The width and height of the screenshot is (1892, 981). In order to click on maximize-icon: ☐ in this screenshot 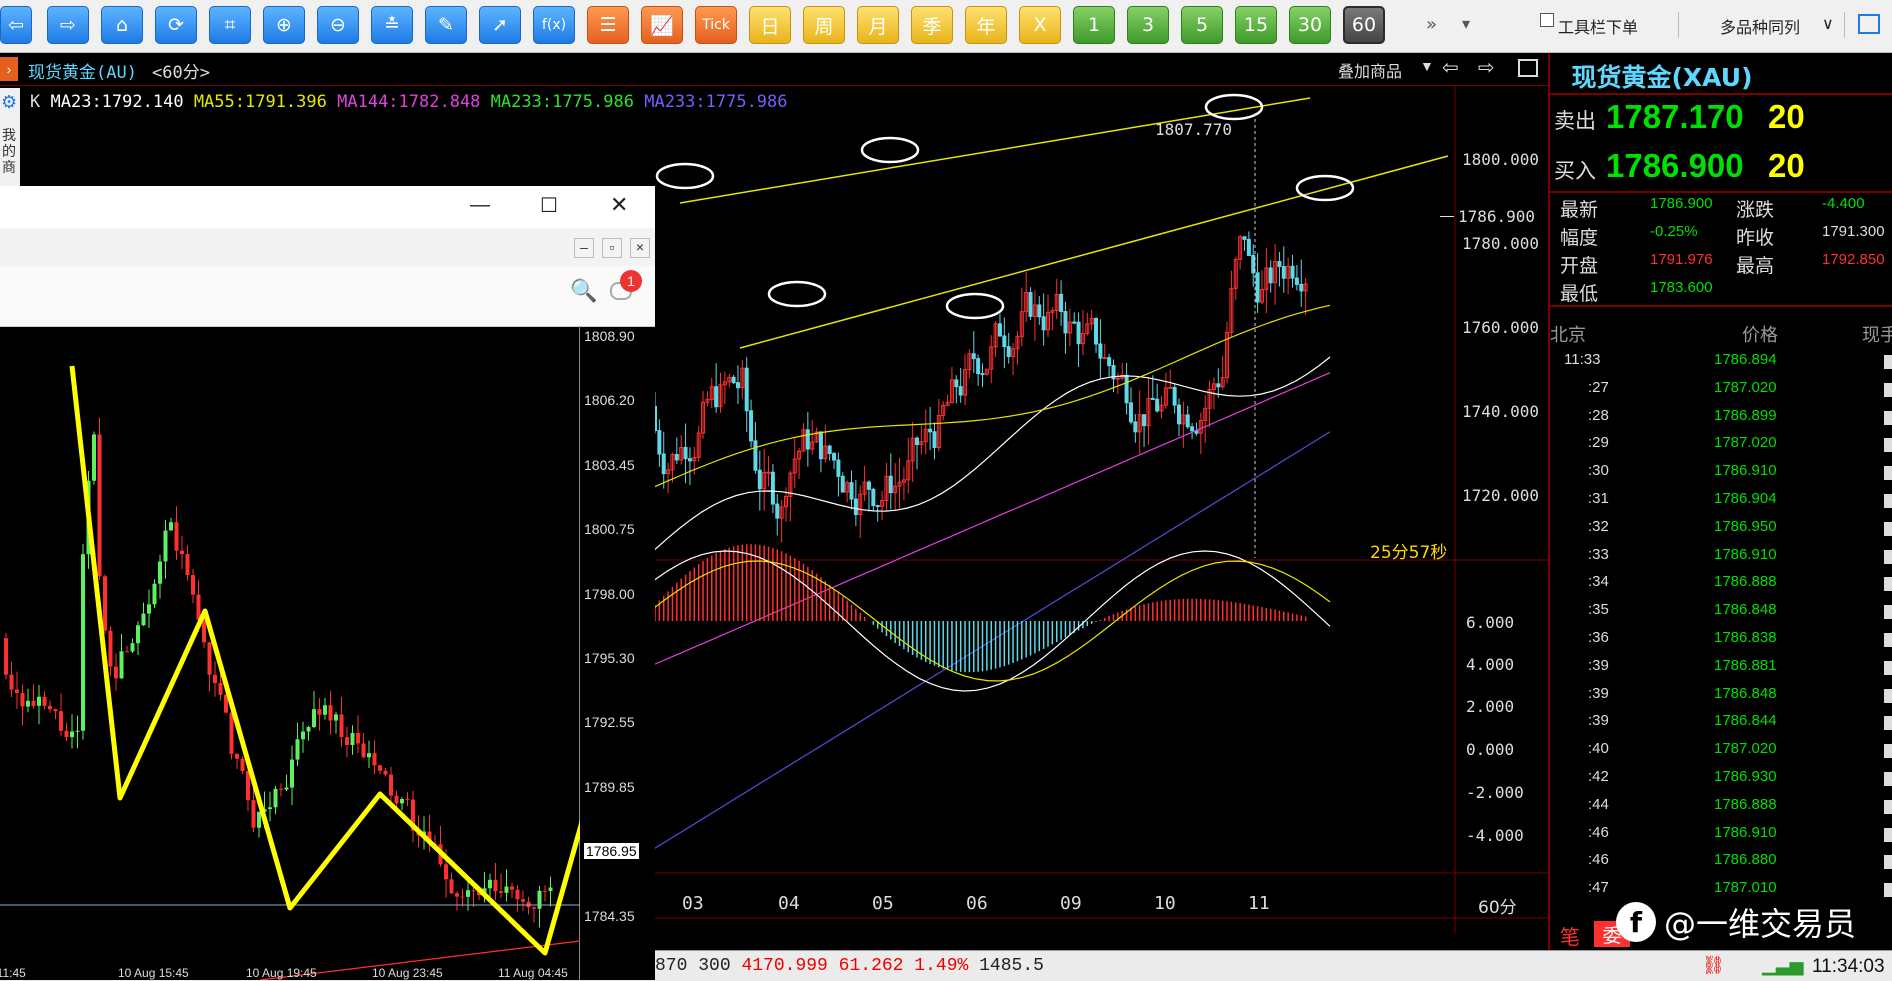, I will do `click(549, 205)`.